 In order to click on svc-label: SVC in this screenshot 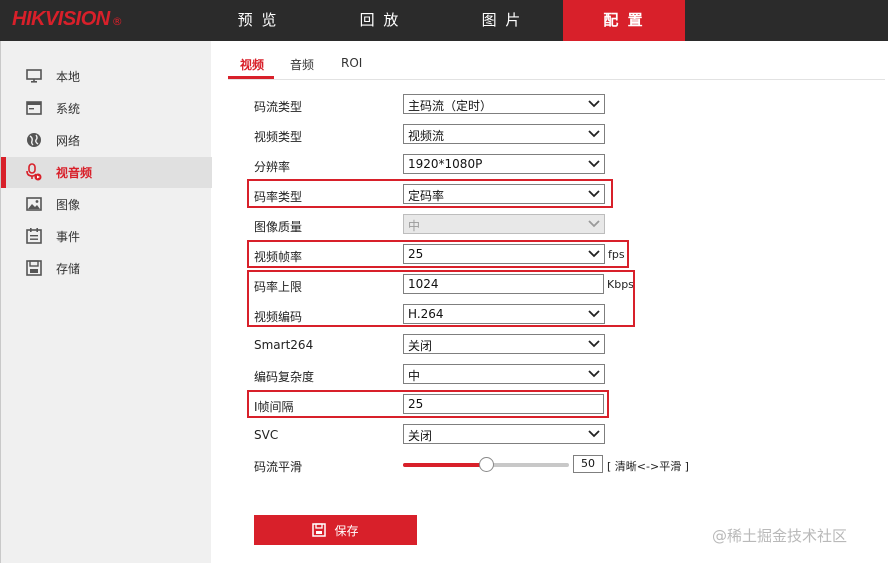, I will do `click(266, 435)`.